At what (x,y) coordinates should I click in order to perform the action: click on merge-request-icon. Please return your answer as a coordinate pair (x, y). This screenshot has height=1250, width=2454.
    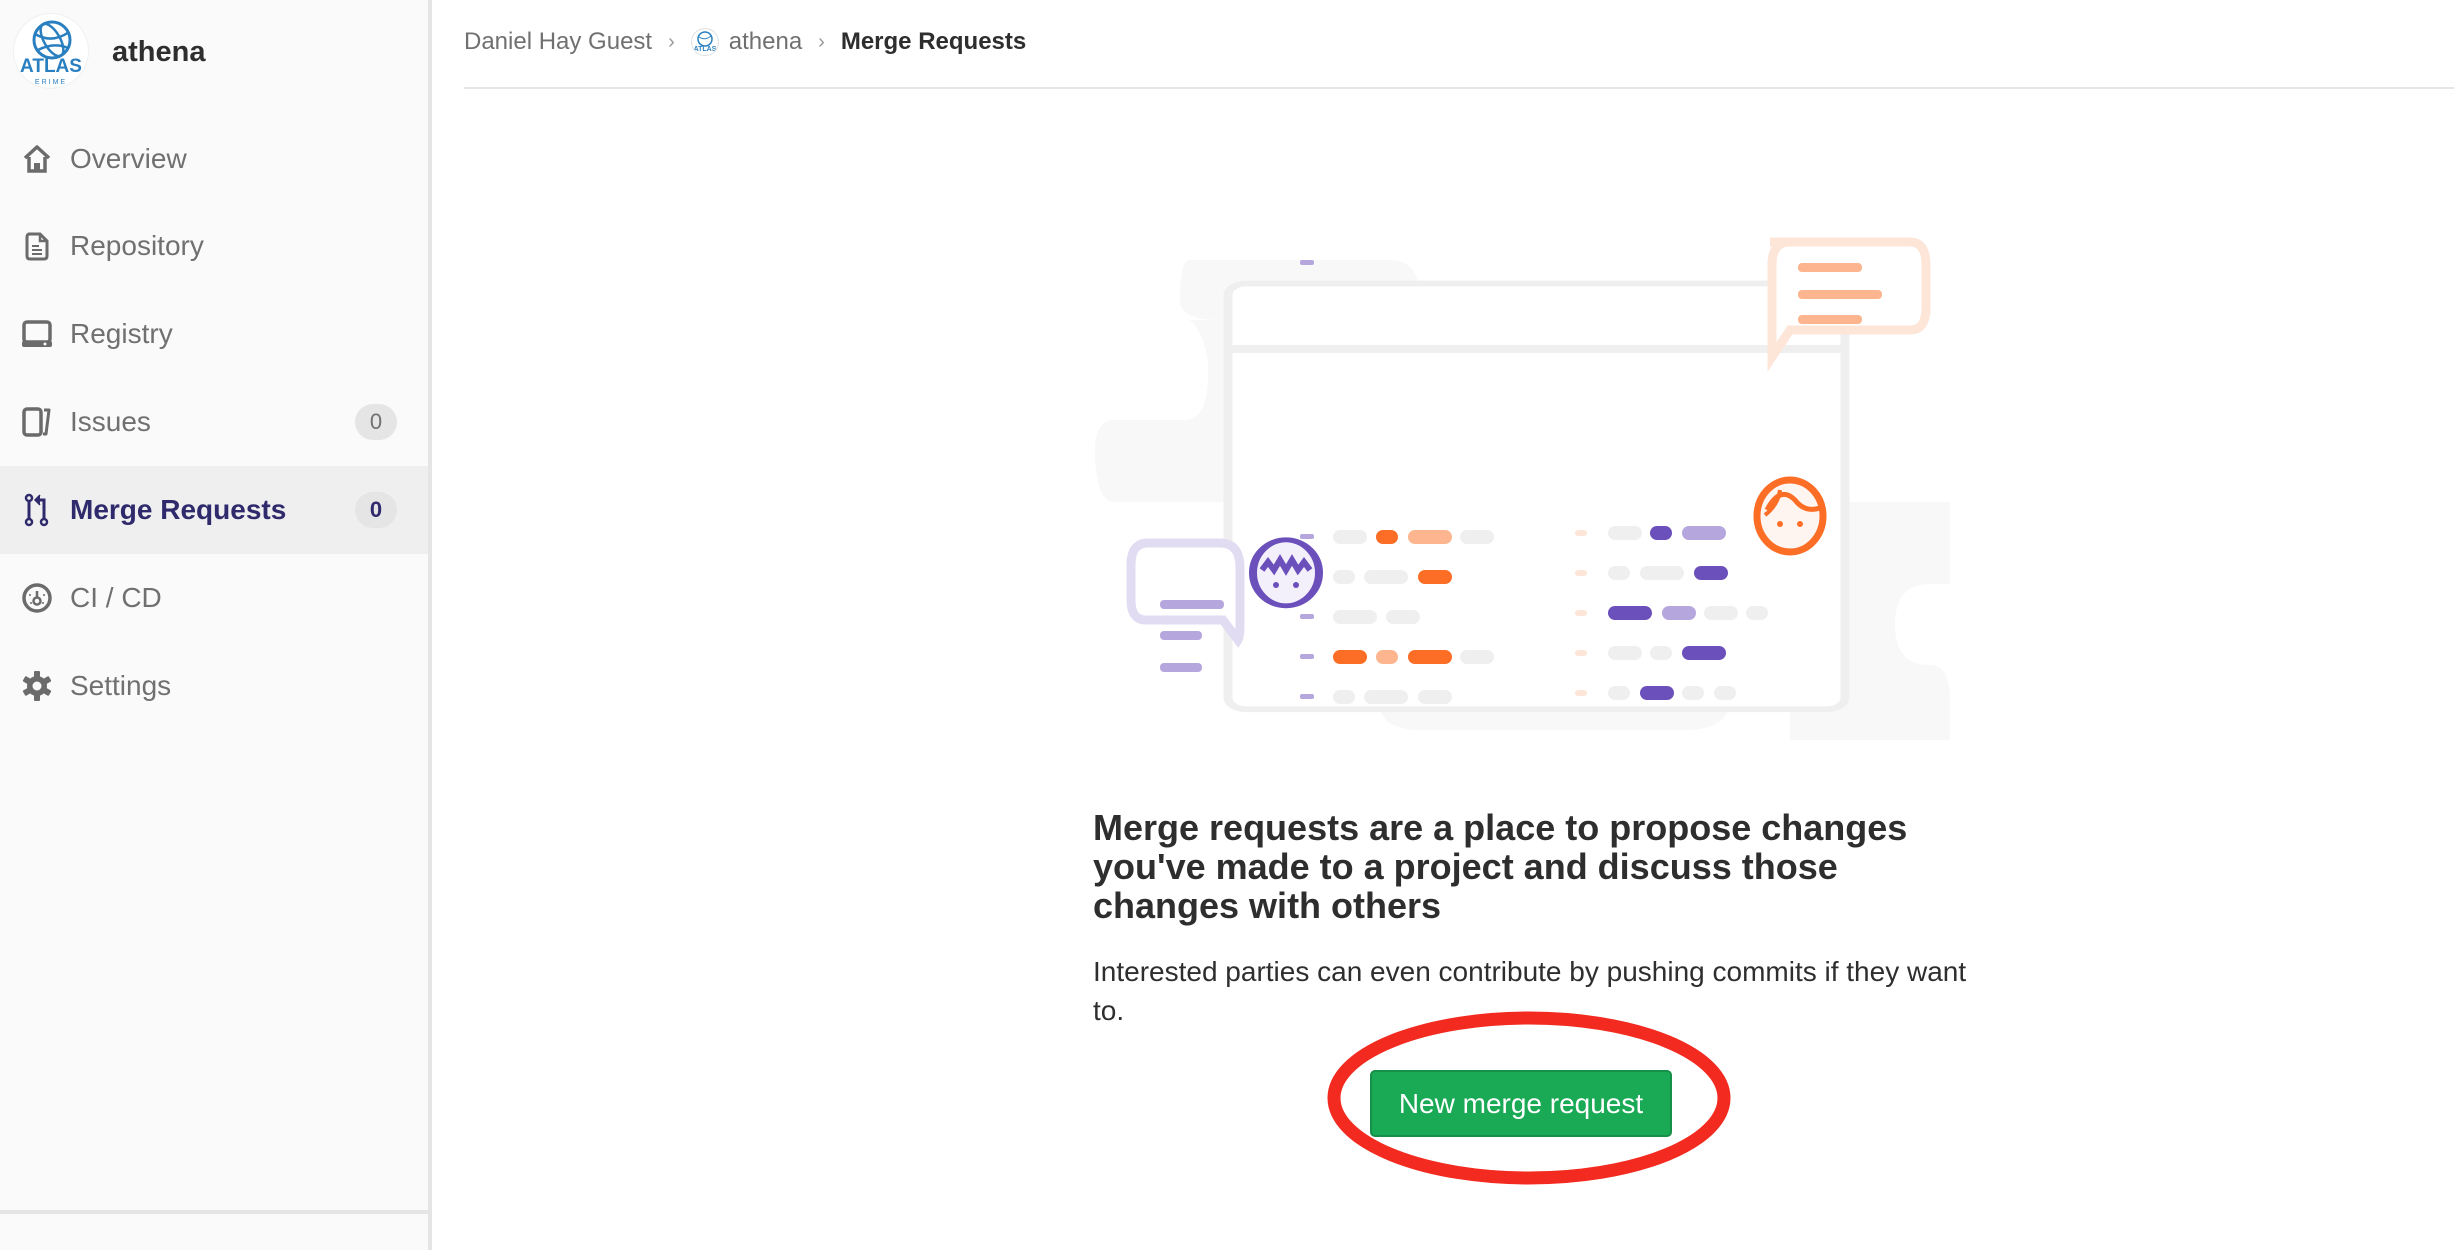
    Looking at the image, I should click on (37, 510).